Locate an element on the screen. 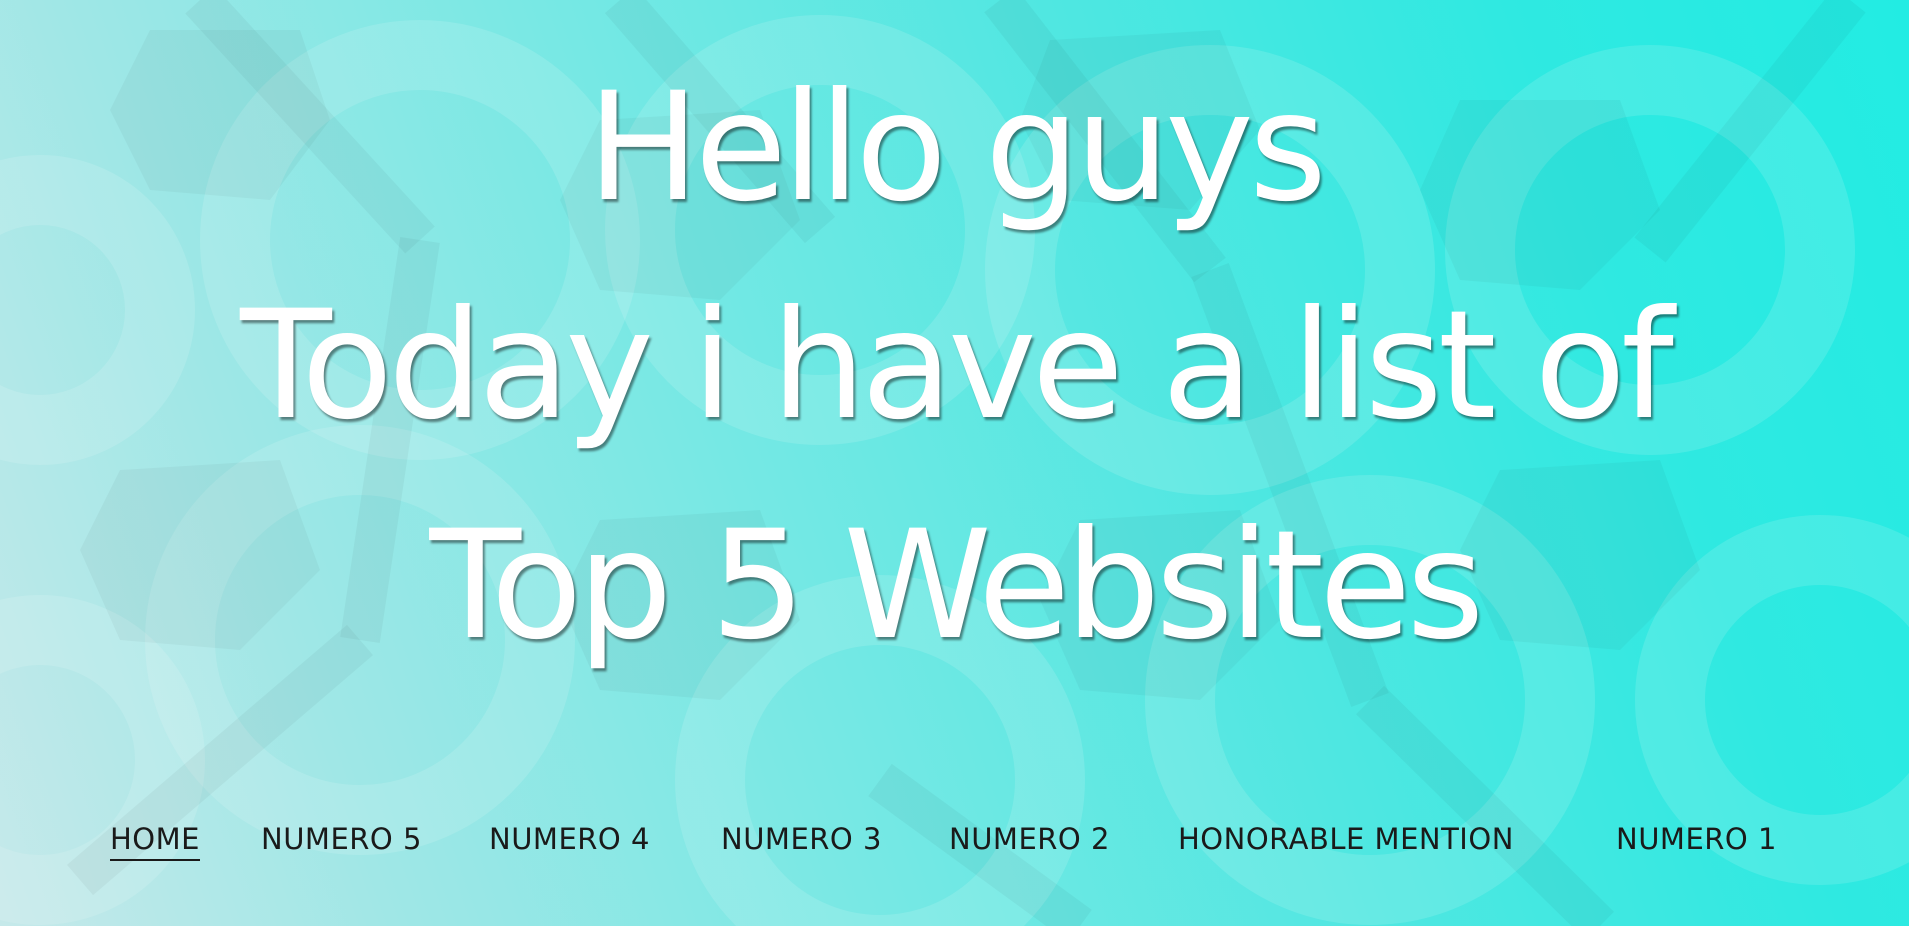 The image size is (1909, 926). nav-item-numero-1: NUMERO 1 is located at coordinates (1696, 839).